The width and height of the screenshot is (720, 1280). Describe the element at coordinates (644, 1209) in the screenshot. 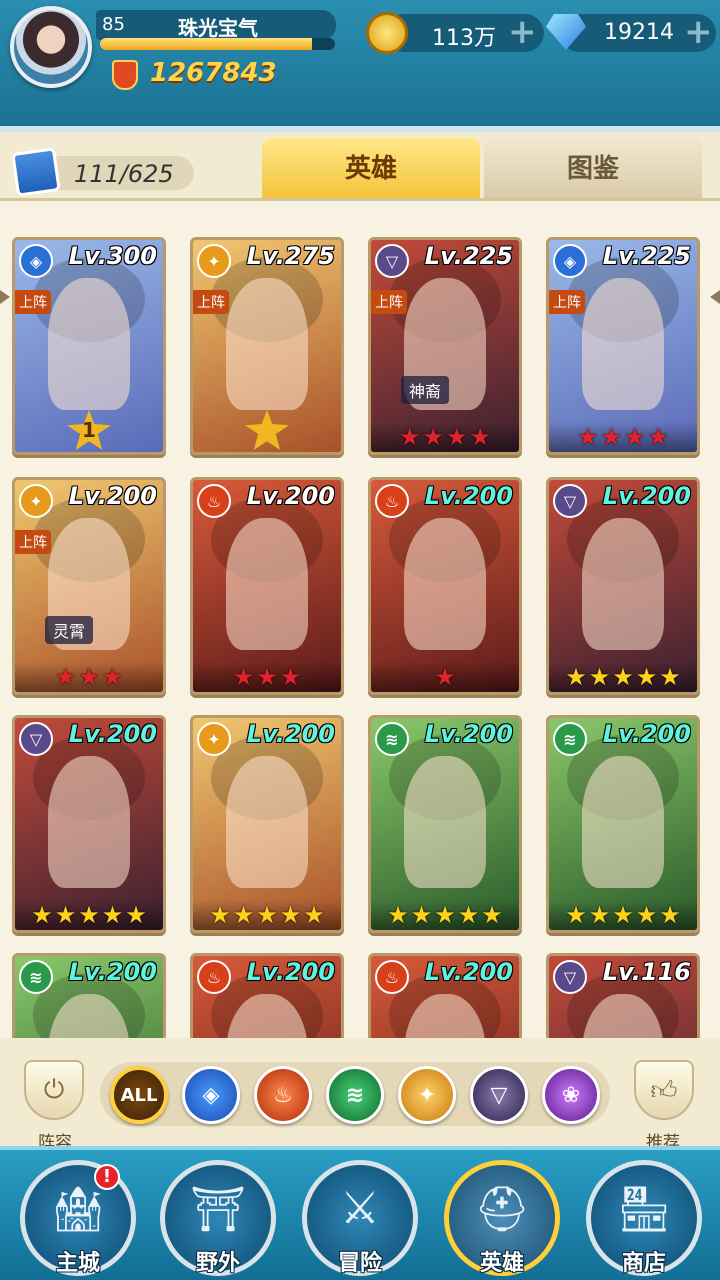

I see `shop-icon: 🏪︎` at that location.